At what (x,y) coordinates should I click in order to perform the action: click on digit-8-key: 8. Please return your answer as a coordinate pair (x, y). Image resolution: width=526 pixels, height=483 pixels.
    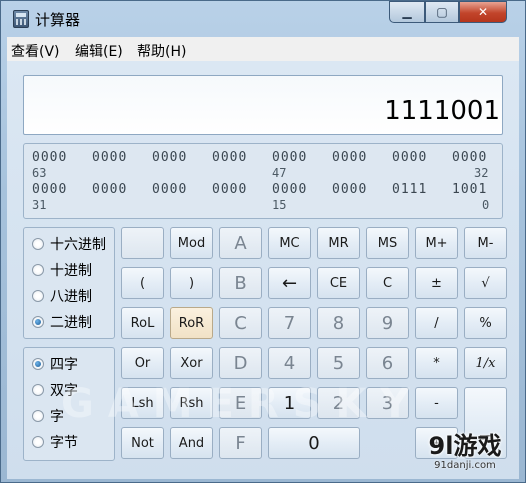
    Looking at the image, I should click on (338, 323).